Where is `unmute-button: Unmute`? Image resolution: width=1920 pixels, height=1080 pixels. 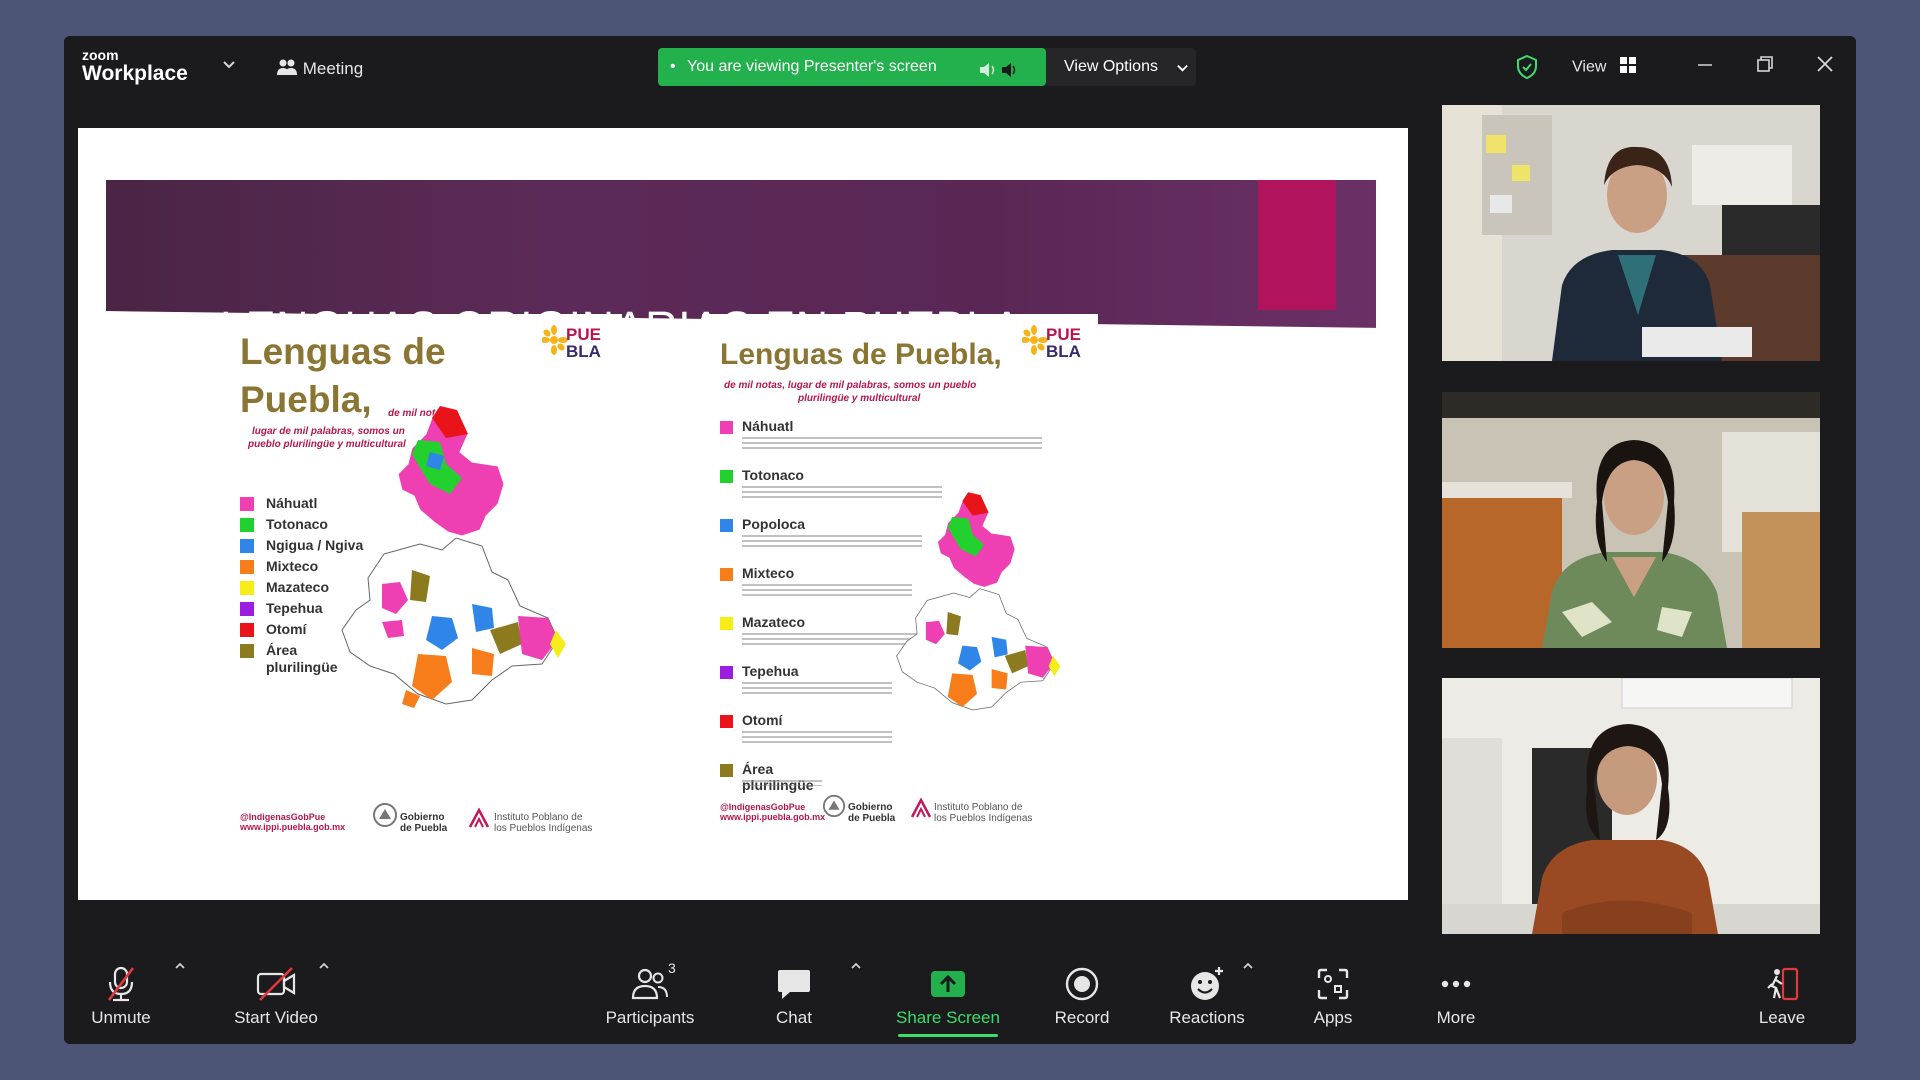
unmute-button: Unmute is located at coordinates (121, 993).